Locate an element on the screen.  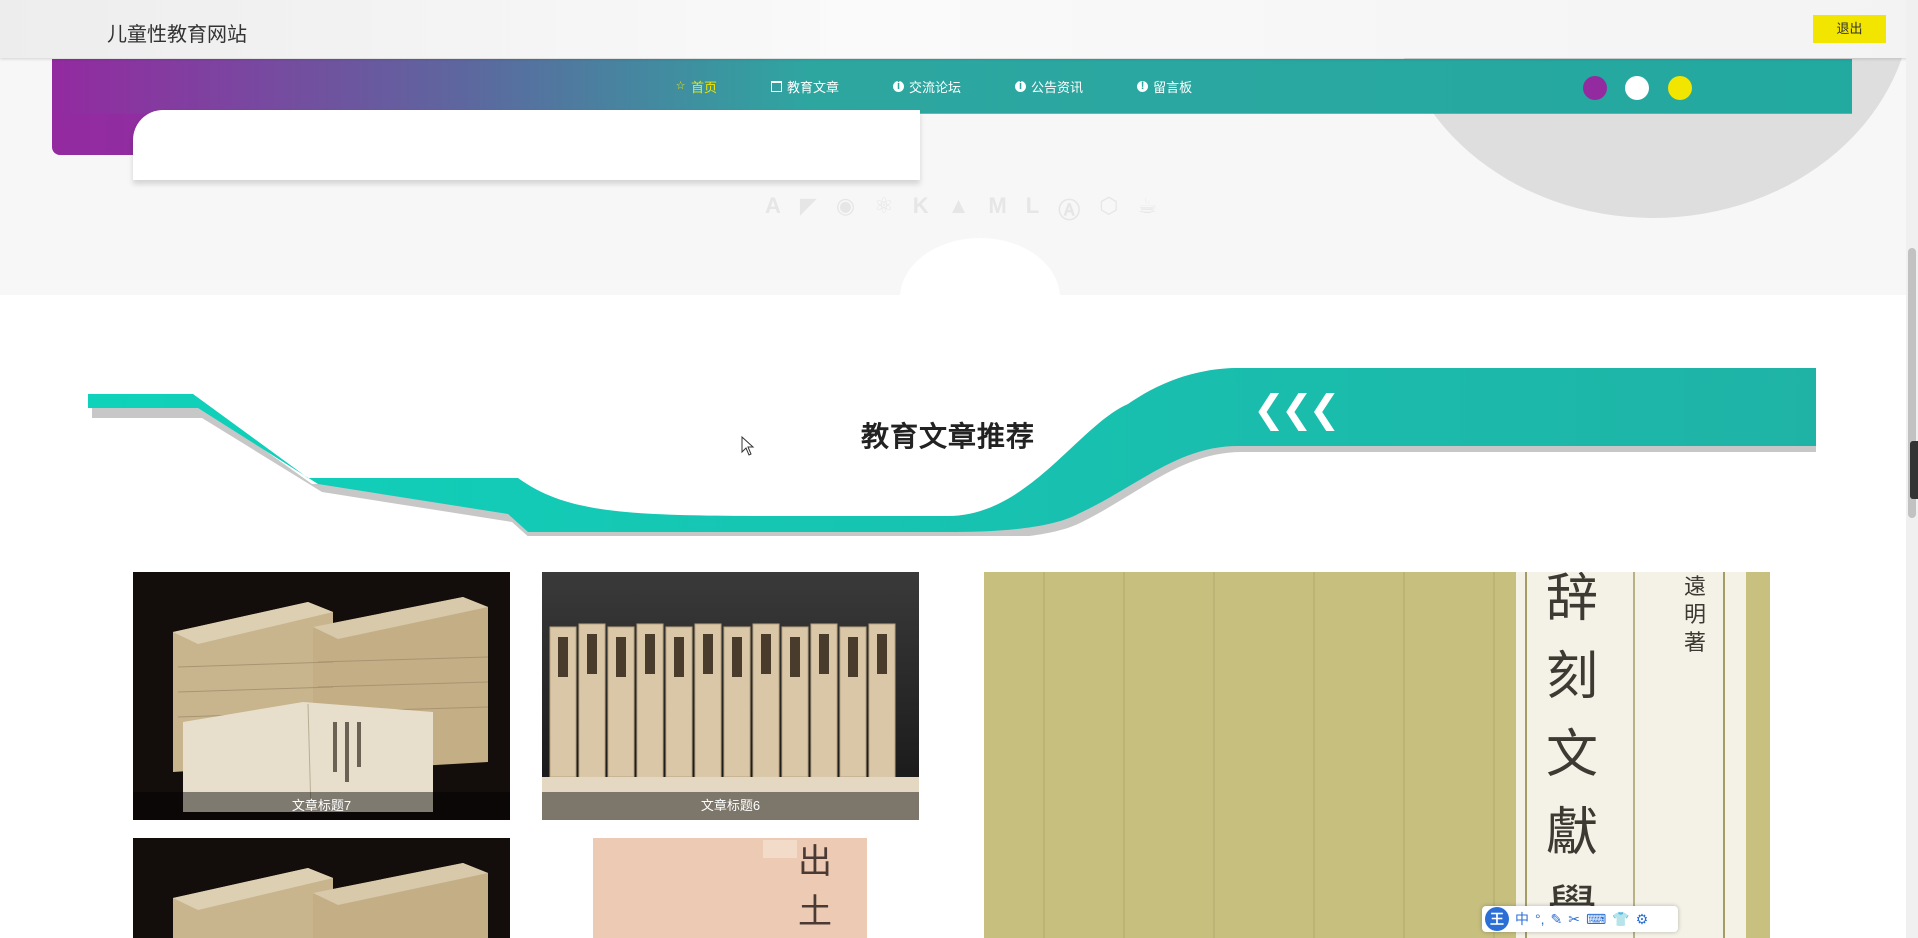
pink-cover-image: 出 土 is located at coordinates (730, 888).